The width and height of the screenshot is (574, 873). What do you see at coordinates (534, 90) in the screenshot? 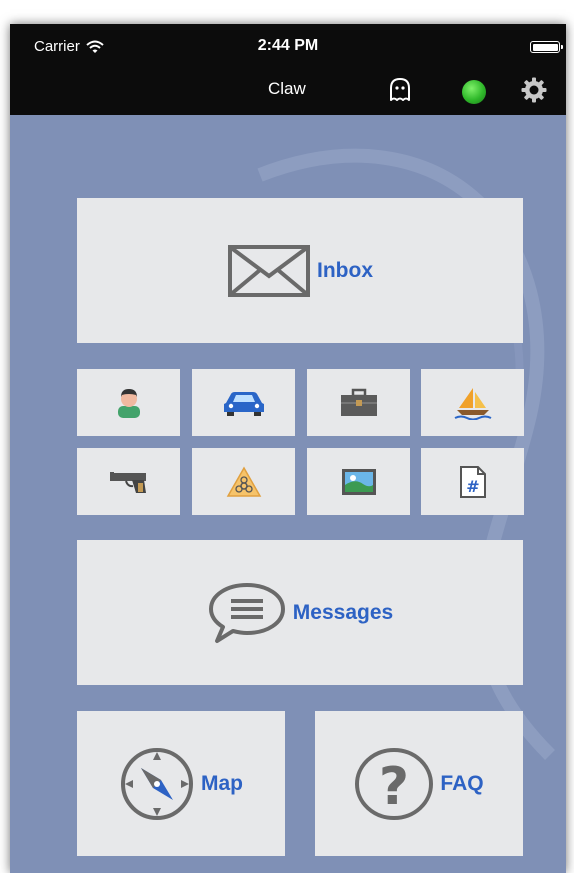
I see `gear-icon` at bounding box center [534, 90].